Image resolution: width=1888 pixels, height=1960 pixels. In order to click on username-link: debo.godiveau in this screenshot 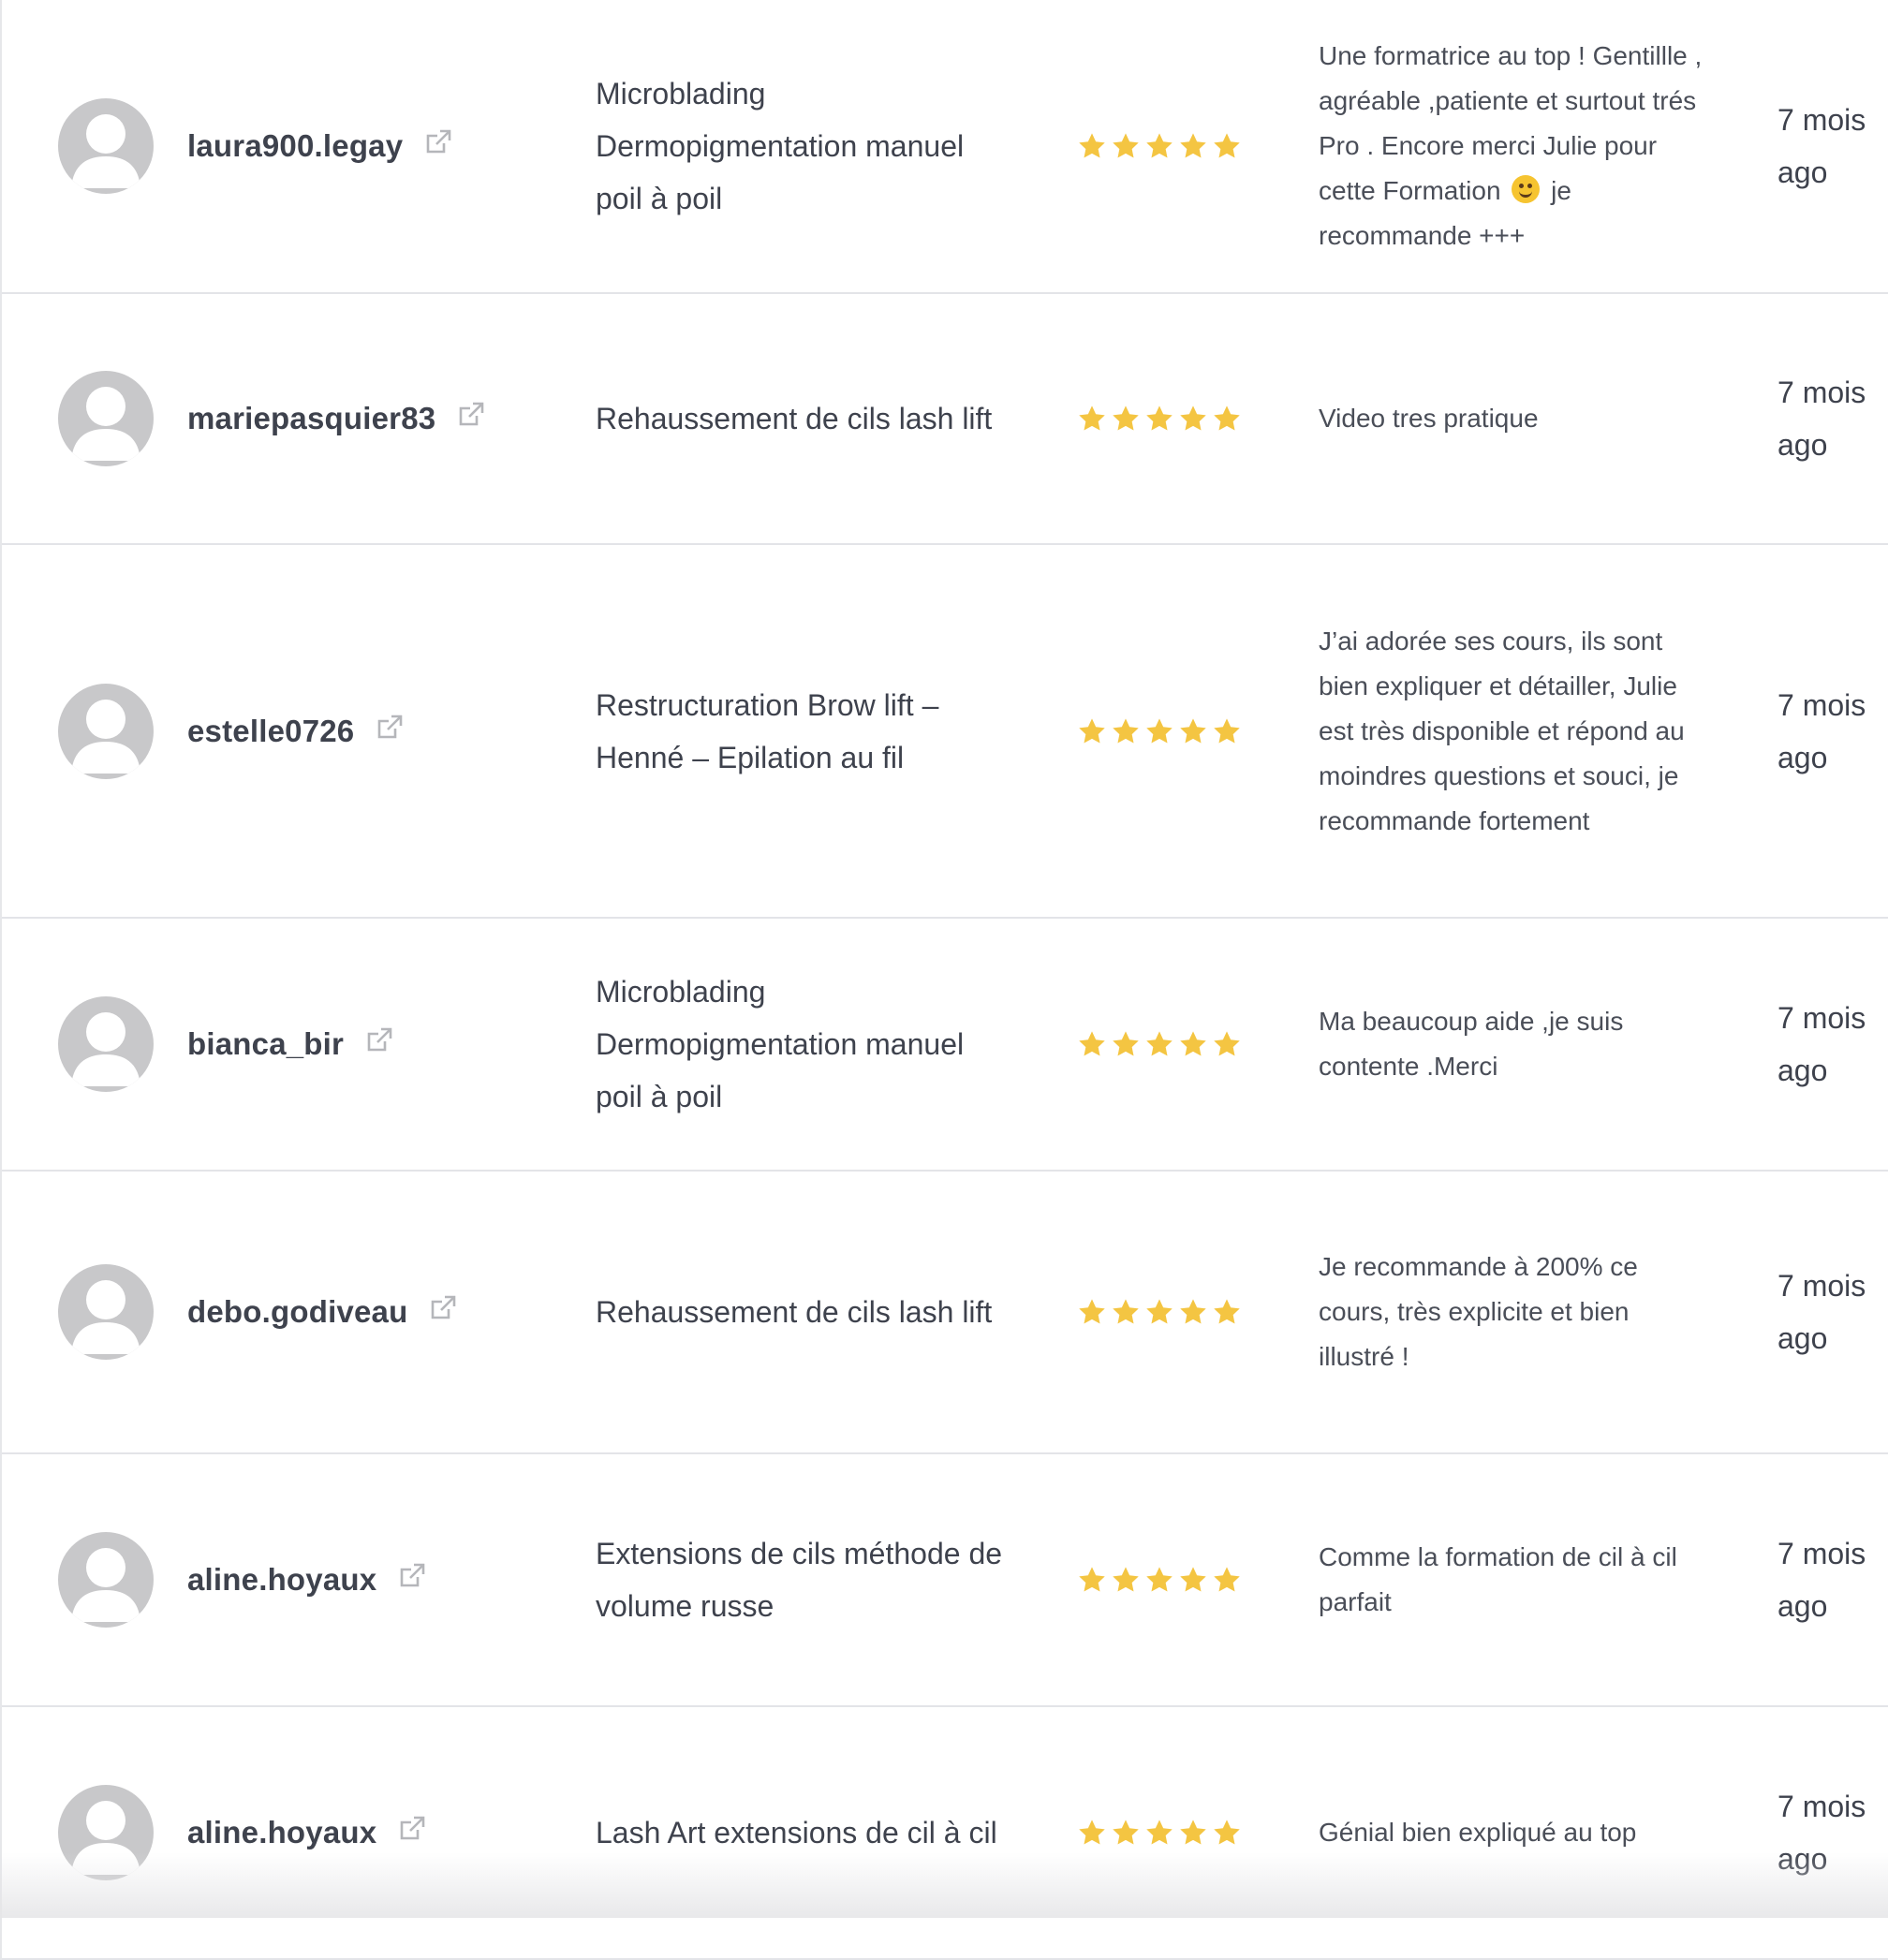, I will do `click(297, 1312)`.